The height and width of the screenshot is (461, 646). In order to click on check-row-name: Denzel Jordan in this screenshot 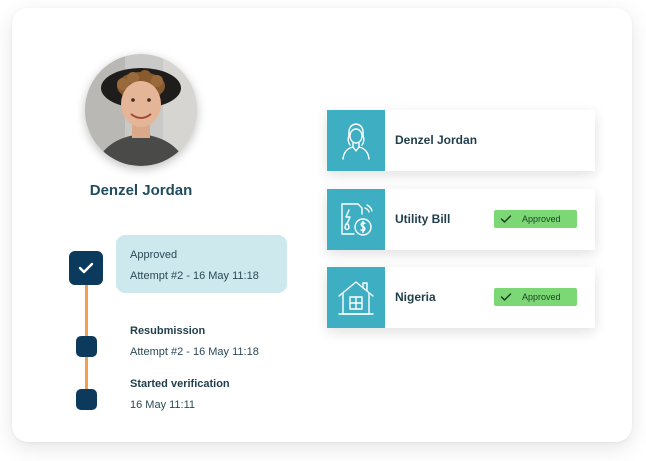, I will do `click(461, 140)`.